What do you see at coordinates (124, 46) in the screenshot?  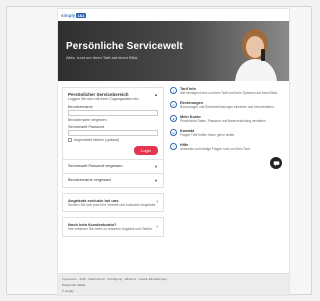 I see `hero-title: Persönliche Servicewelt` at bounding box center [124, 46].